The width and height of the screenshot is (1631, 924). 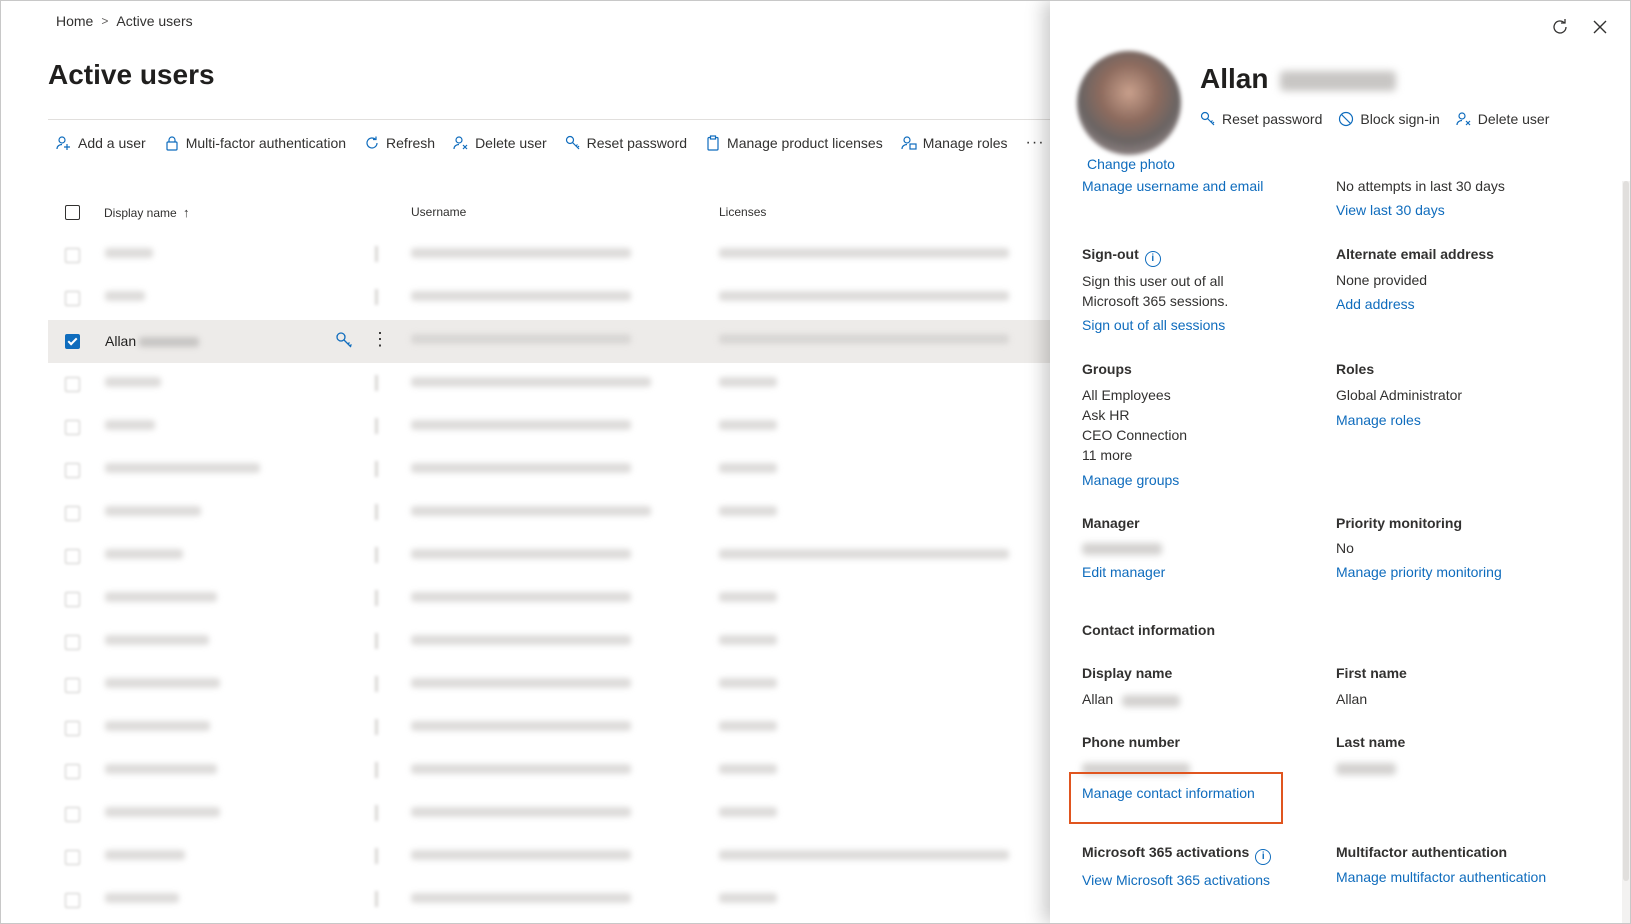 I want to click on column-header-display-name: Display name ↑, so click(x=147, y=212).